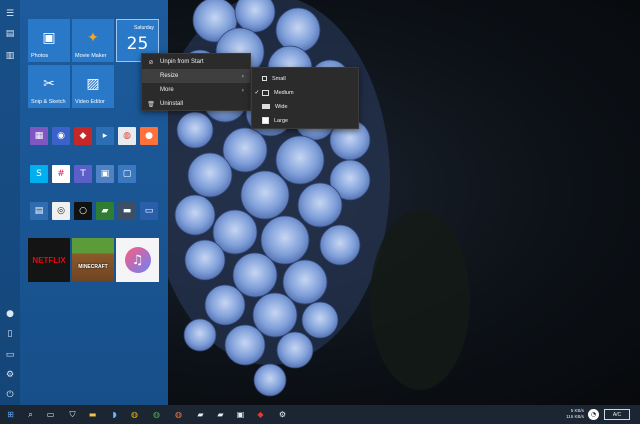  I want to click on minecraft-logo: MINECRAFT, so click(93, 267).